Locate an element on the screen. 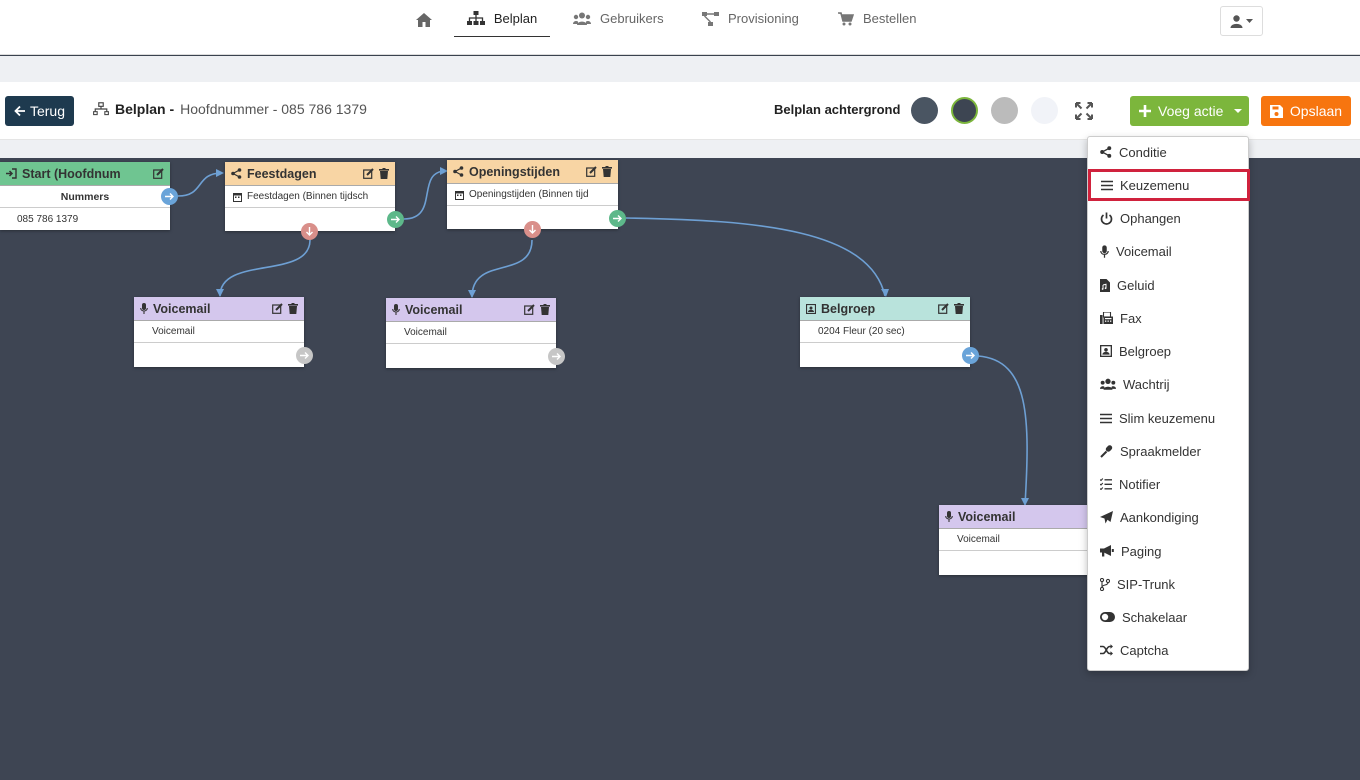 Image resolution: width=1360 pixels, height=780 pixels. nav-item-belplan: Belplan is located at coordinates (502, 18).